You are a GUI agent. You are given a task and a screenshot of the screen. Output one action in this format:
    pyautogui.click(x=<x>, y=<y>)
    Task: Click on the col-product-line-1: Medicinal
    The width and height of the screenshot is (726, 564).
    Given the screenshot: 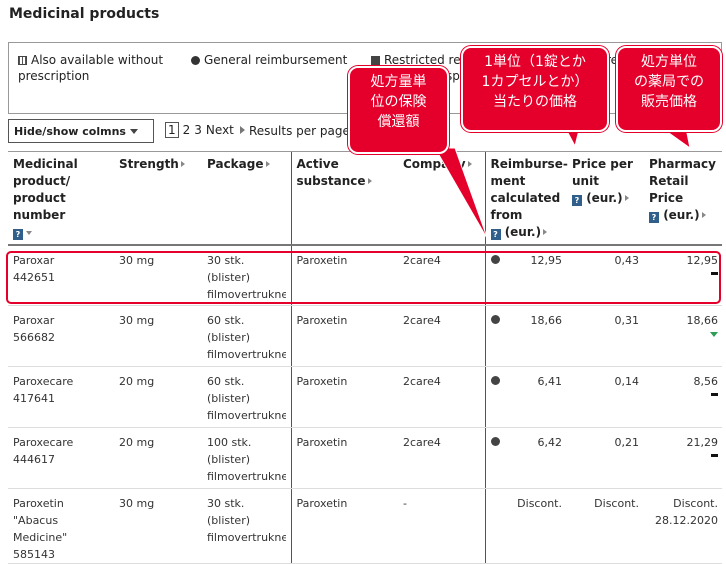 What is the action you would take?
    pyautogui.click(x=45, y=164)
    